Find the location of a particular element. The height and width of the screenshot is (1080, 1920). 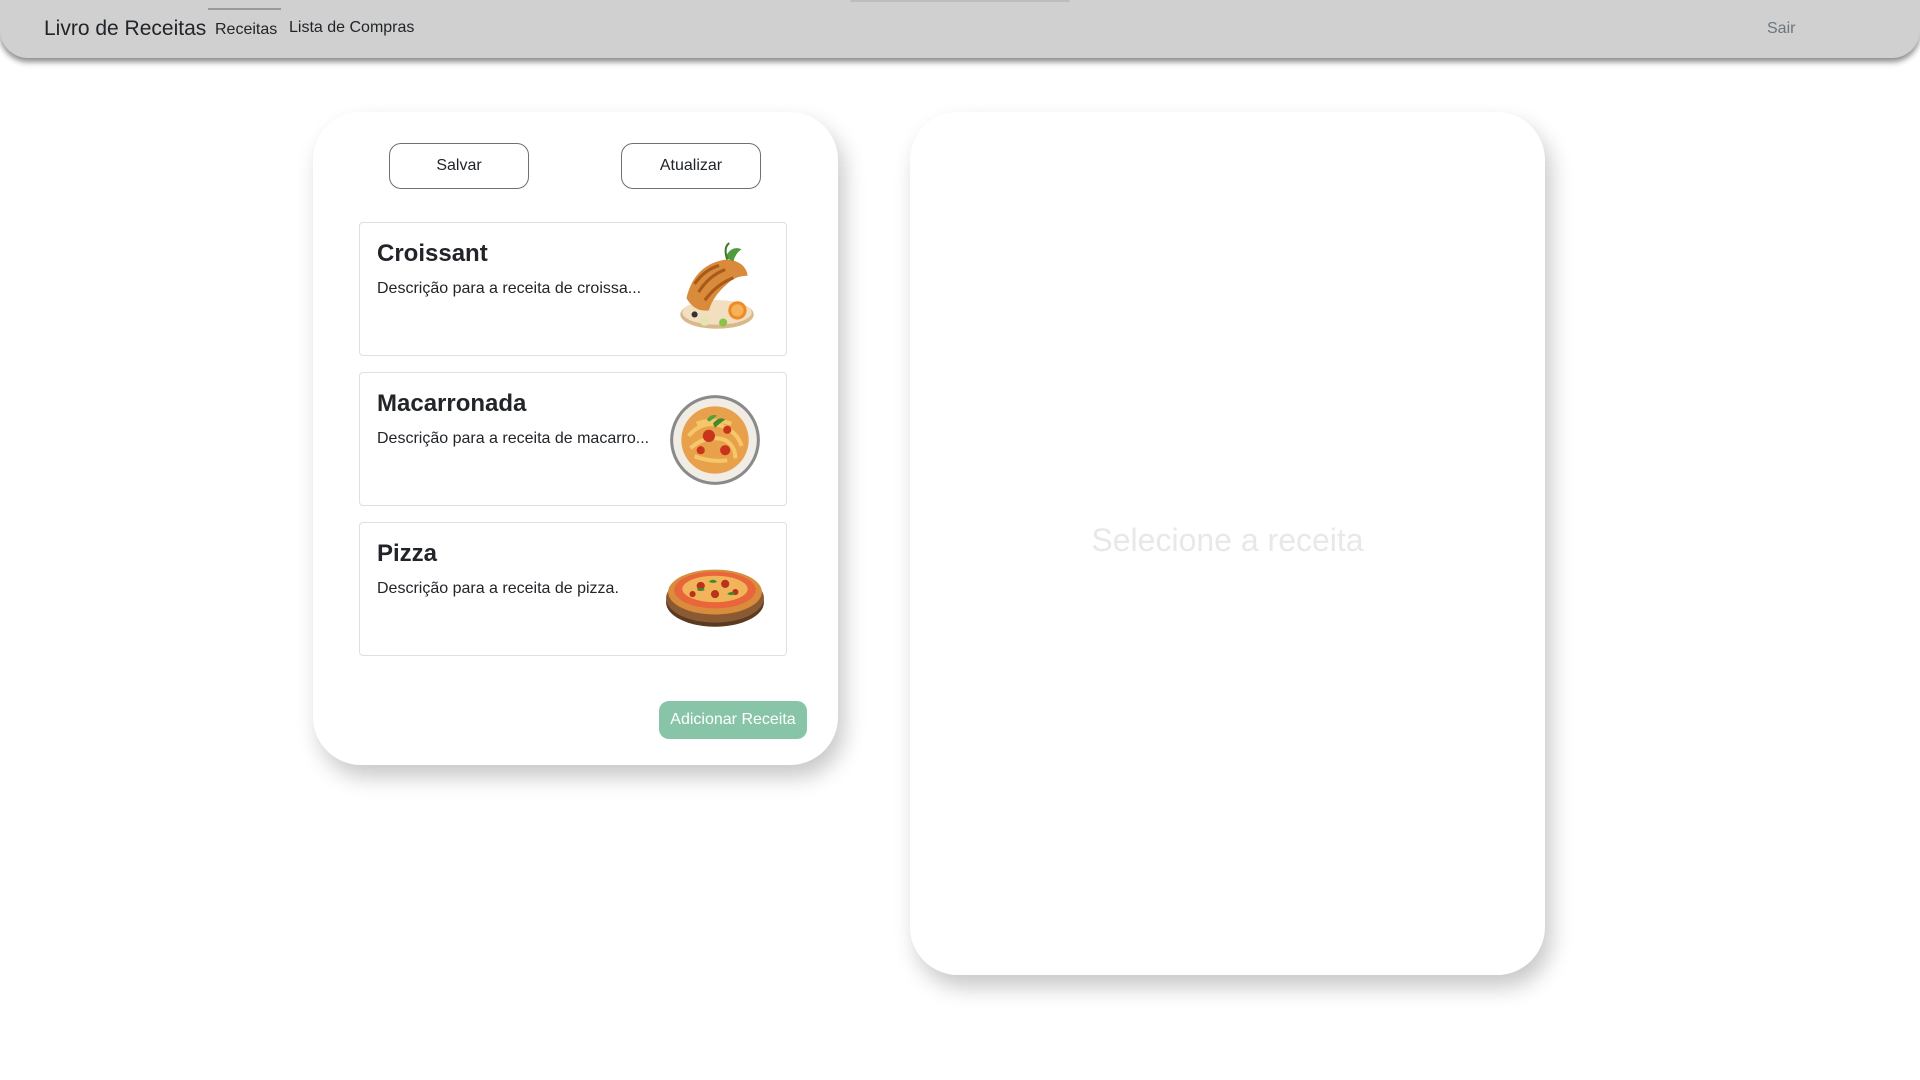

add-recipe-button: Adicionar Receita is located at coordinates (733, 720).